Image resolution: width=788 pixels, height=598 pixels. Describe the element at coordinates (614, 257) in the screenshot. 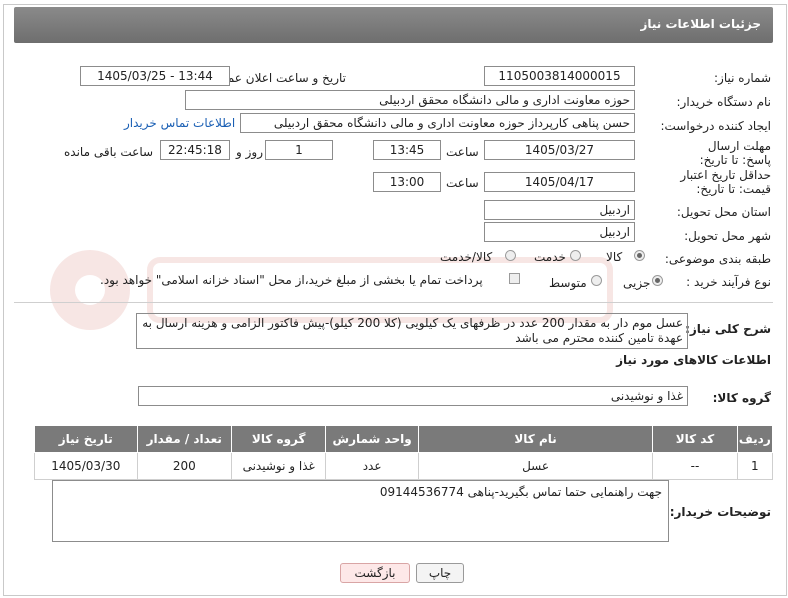

I see `category-option-goods: کالا` at that location.